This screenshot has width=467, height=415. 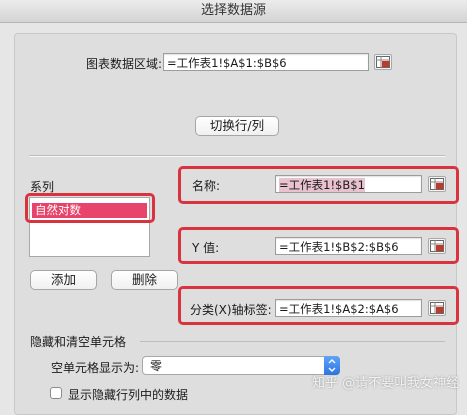 I want to click on y-values-field: =工作表1!$B$2:$B$6, so click(x=348, y=246).